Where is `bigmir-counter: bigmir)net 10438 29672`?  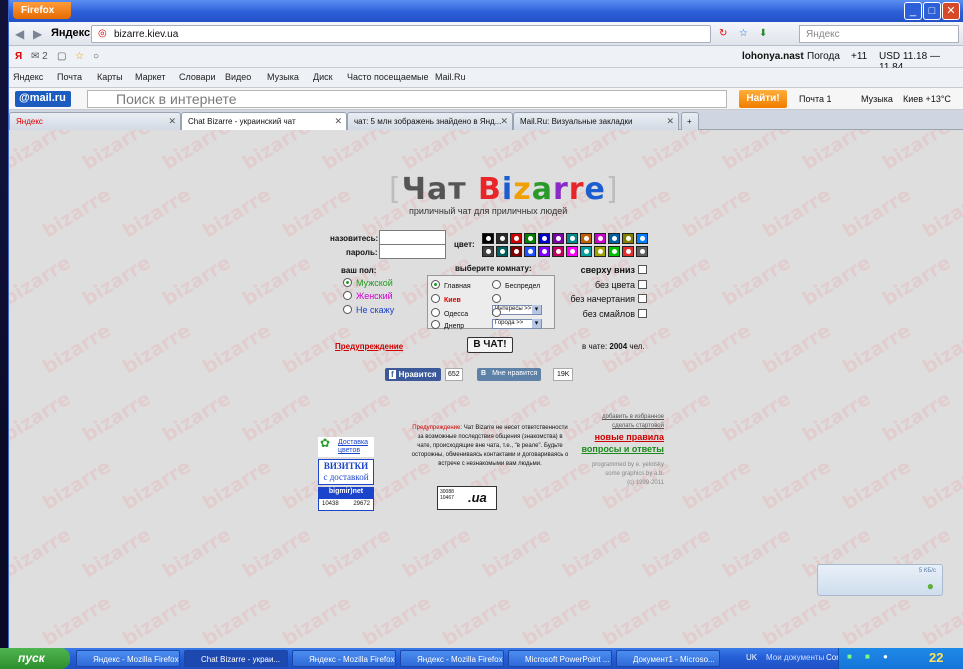 bigmir-counter: bigmir)net 10438 29672 is located at coordinates (346, 499).